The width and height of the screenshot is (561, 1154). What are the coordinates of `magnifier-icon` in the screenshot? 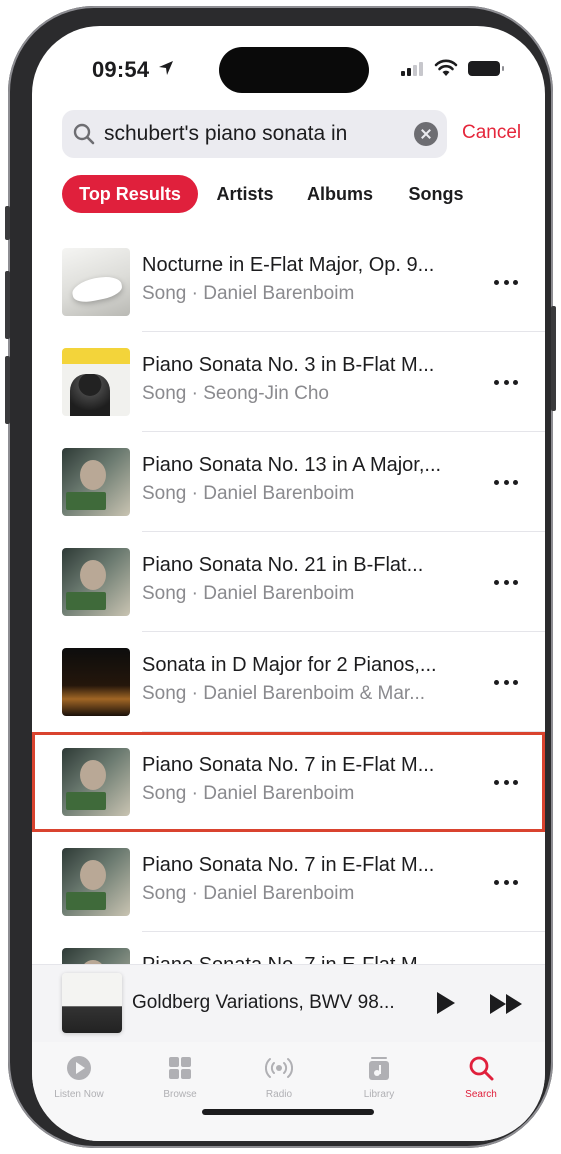 It's located at (84, 134).